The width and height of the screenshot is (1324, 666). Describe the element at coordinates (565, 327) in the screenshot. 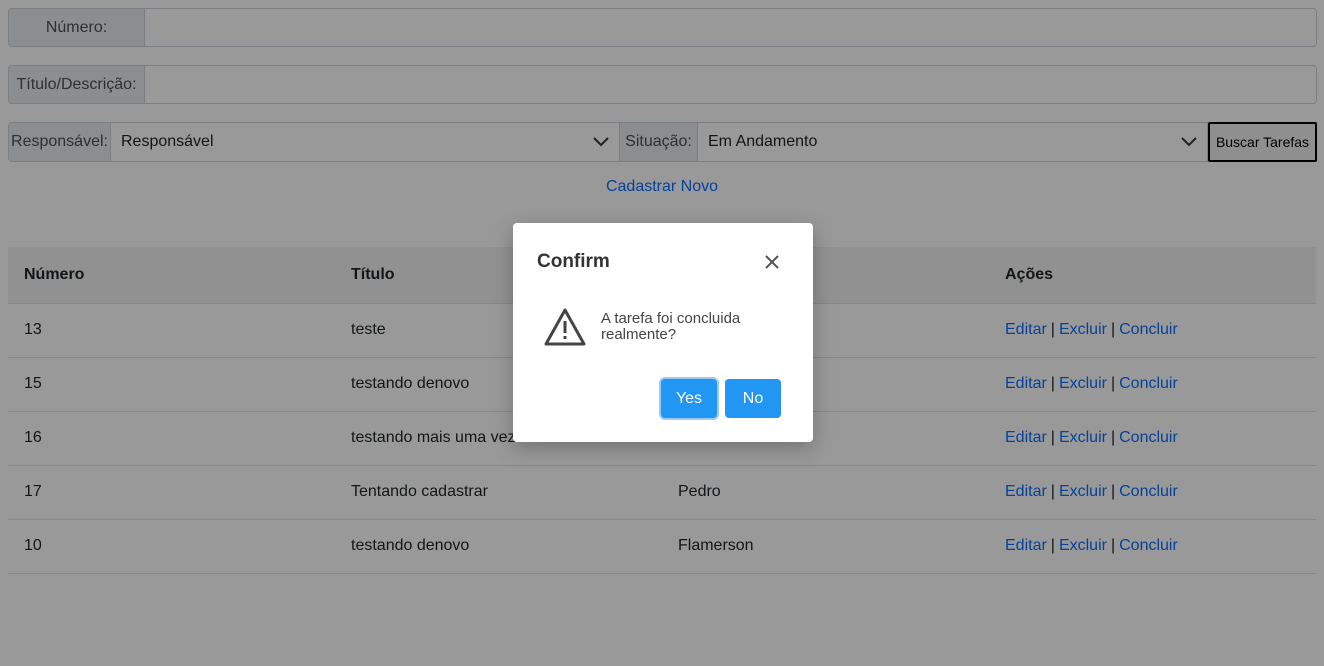

I see `warning-icon` at that location.